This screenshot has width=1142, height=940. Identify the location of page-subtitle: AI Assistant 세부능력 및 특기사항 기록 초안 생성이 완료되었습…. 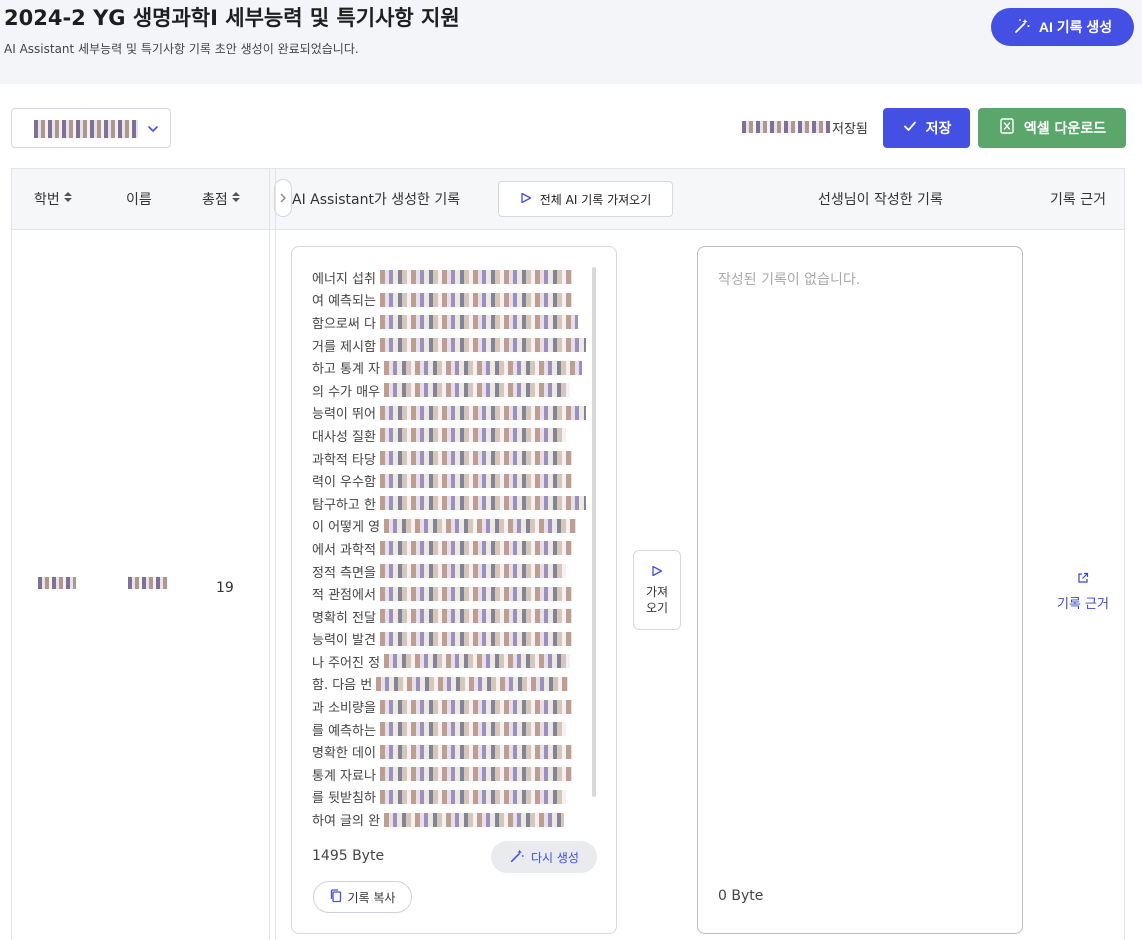
(181, 49).